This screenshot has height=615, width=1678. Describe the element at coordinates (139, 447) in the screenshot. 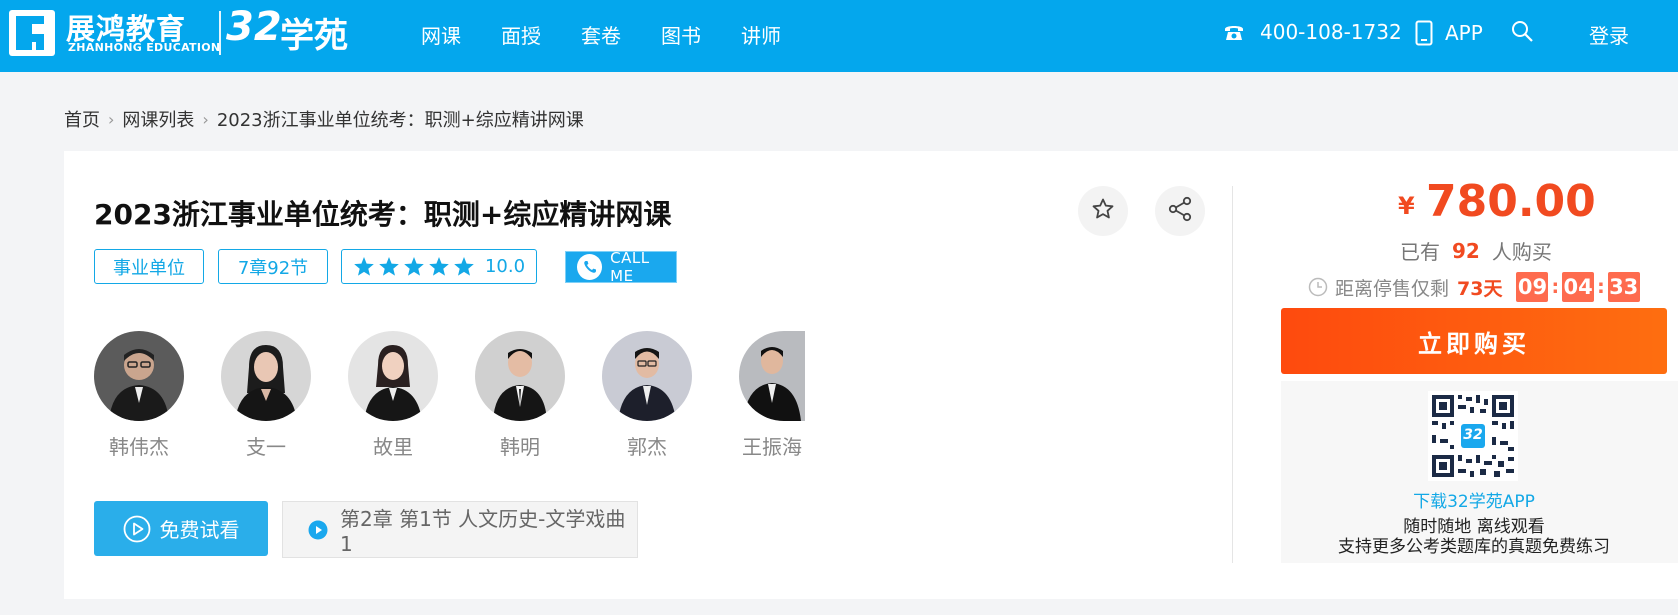

I see `teacher-name: 韩伟杰` at that location.